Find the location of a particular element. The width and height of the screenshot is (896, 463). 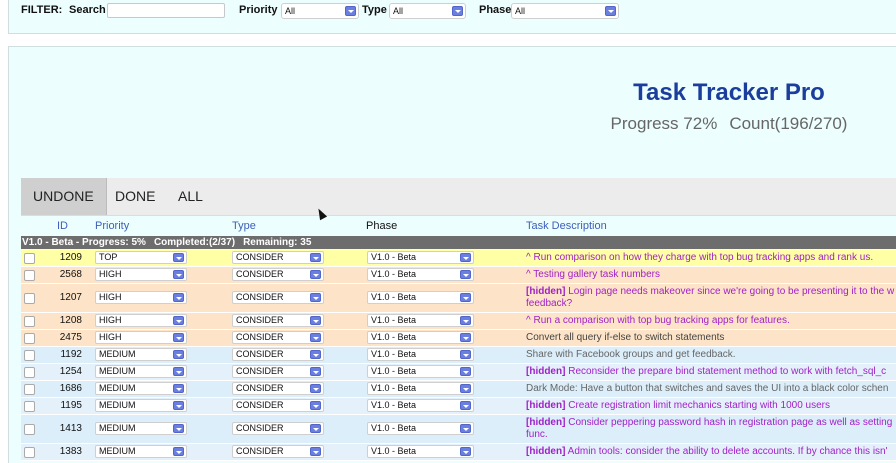

priority-value: TOP is located at coordinates (108, 257).